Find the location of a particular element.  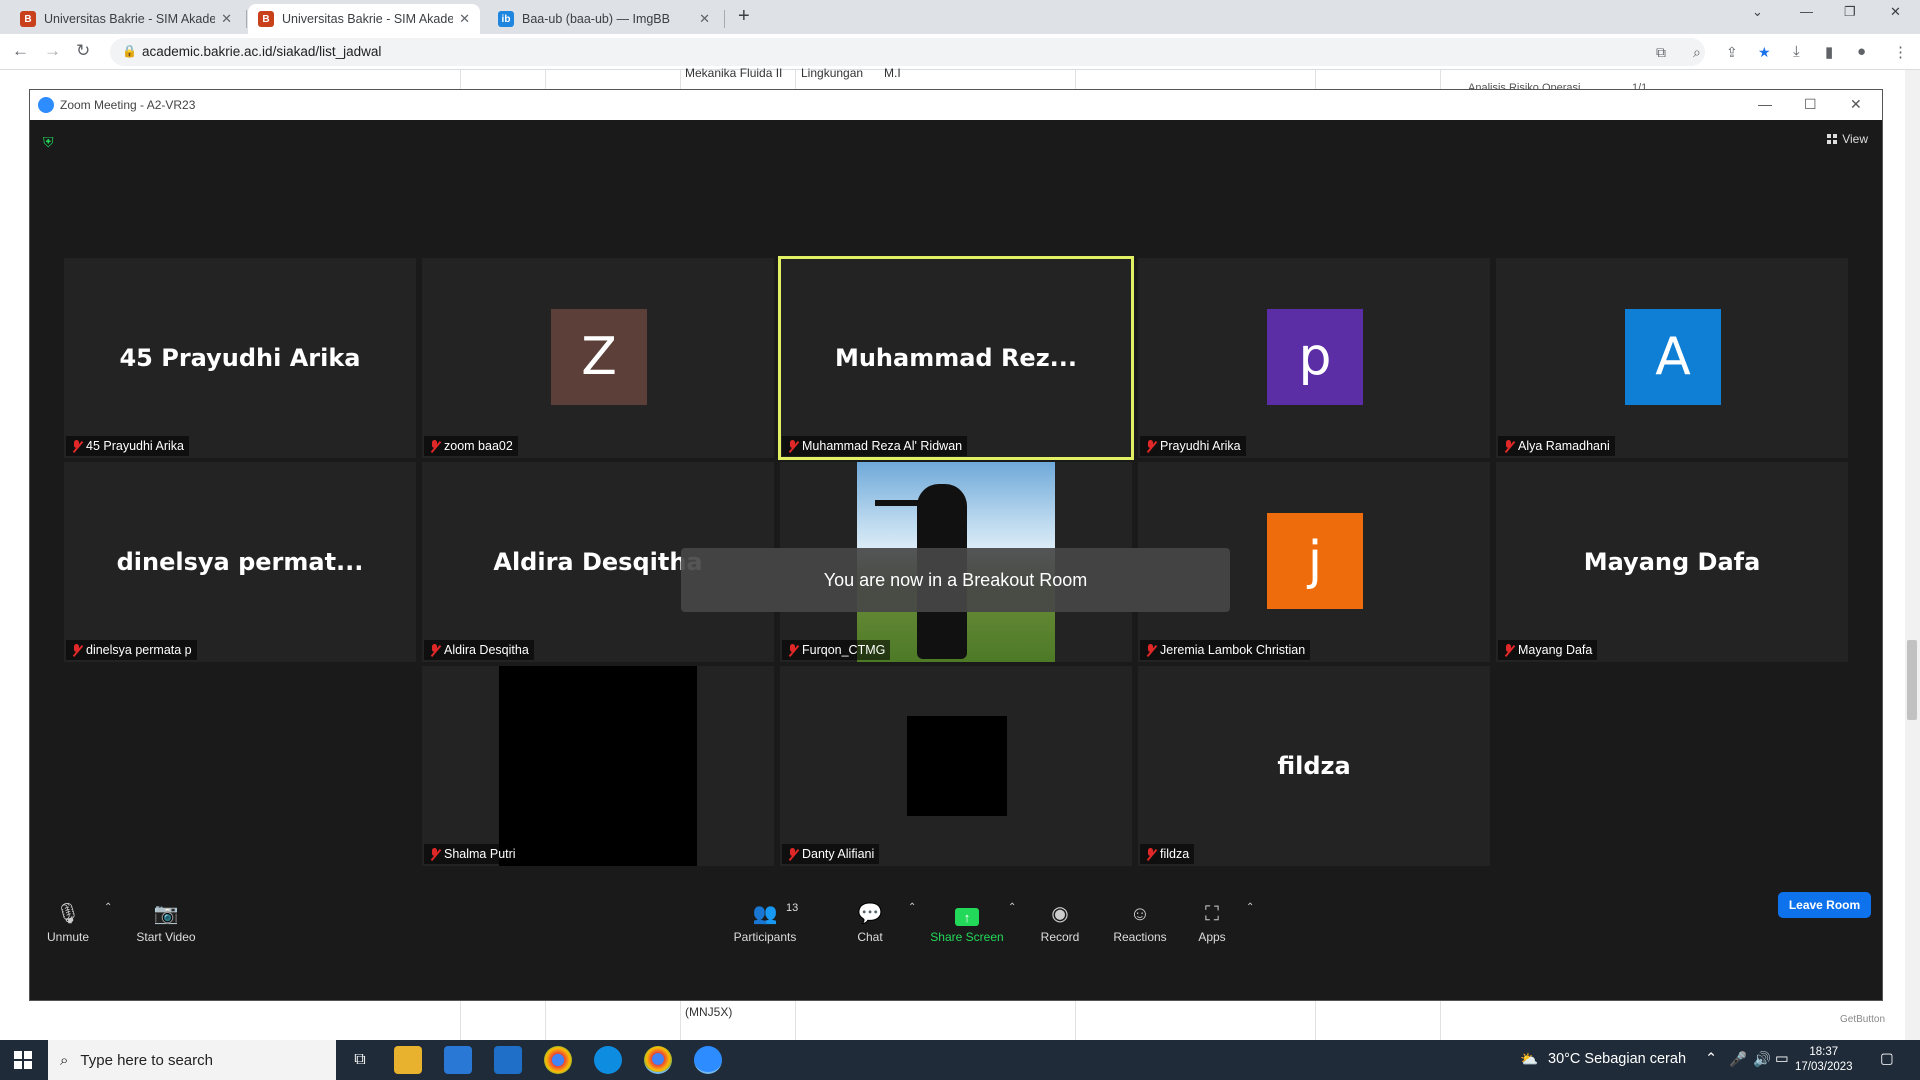

maximize-zoom-icon: ☐ is located at coordinates (1810, 104).